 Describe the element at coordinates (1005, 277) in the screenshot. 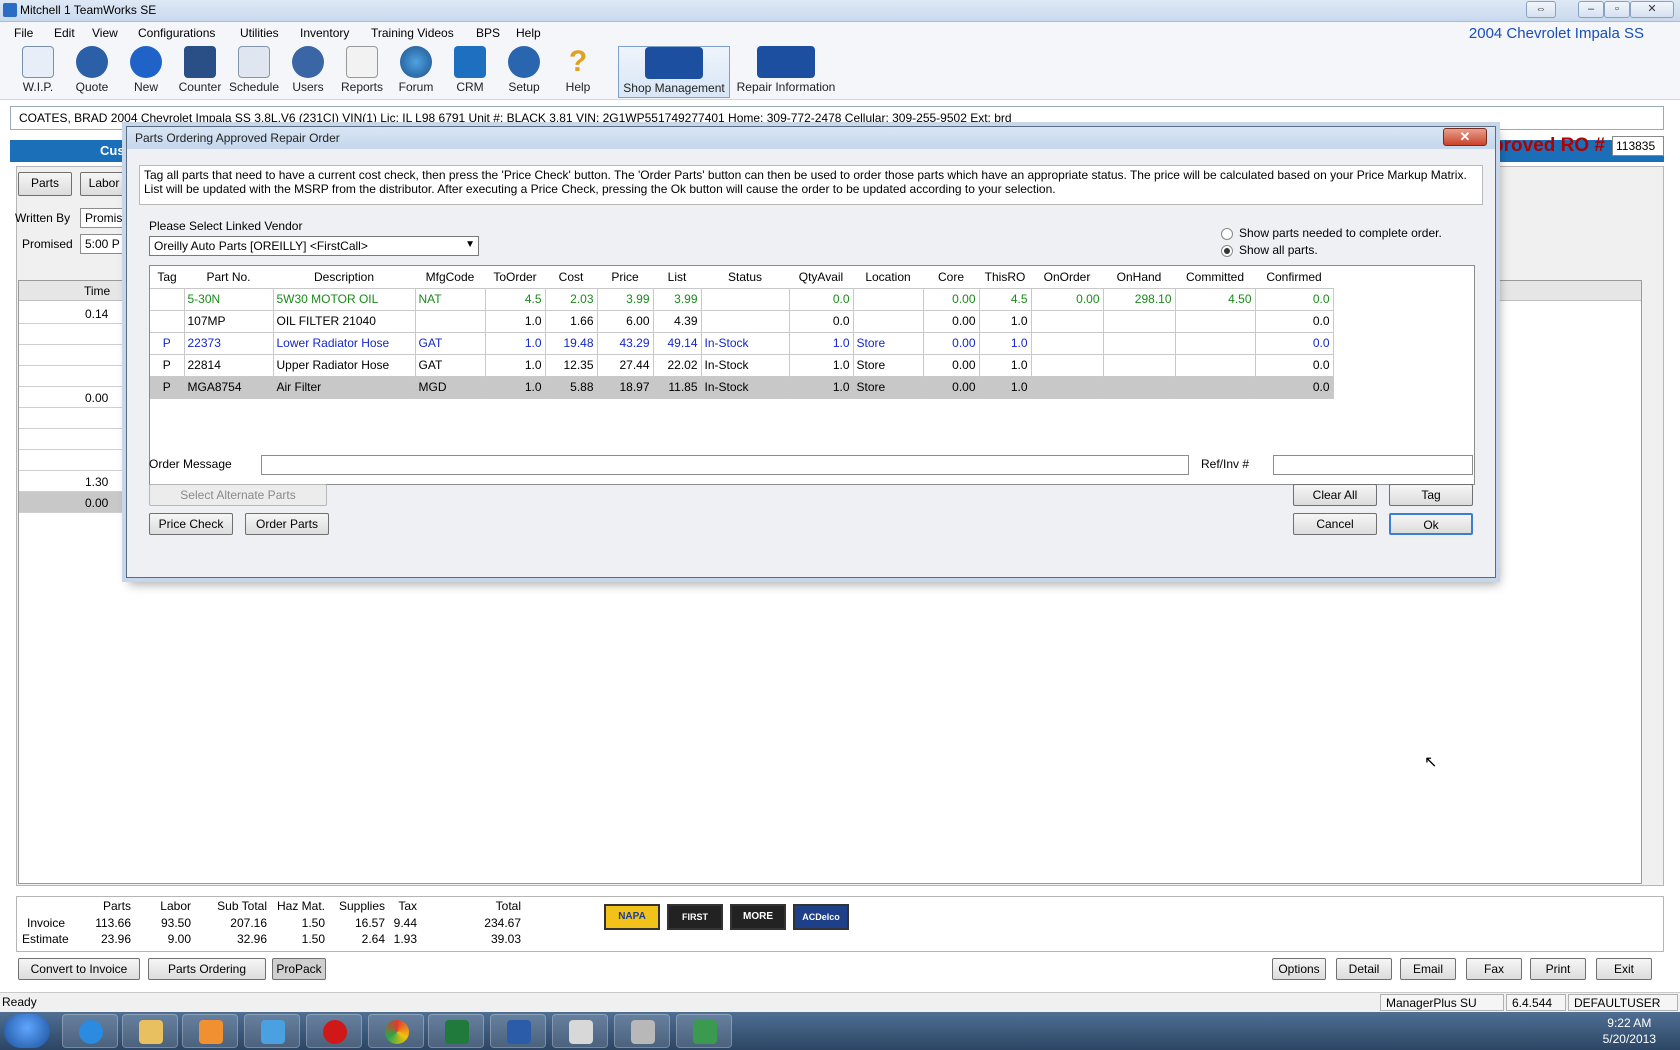

I see `col-header: ThisRO` at that location.